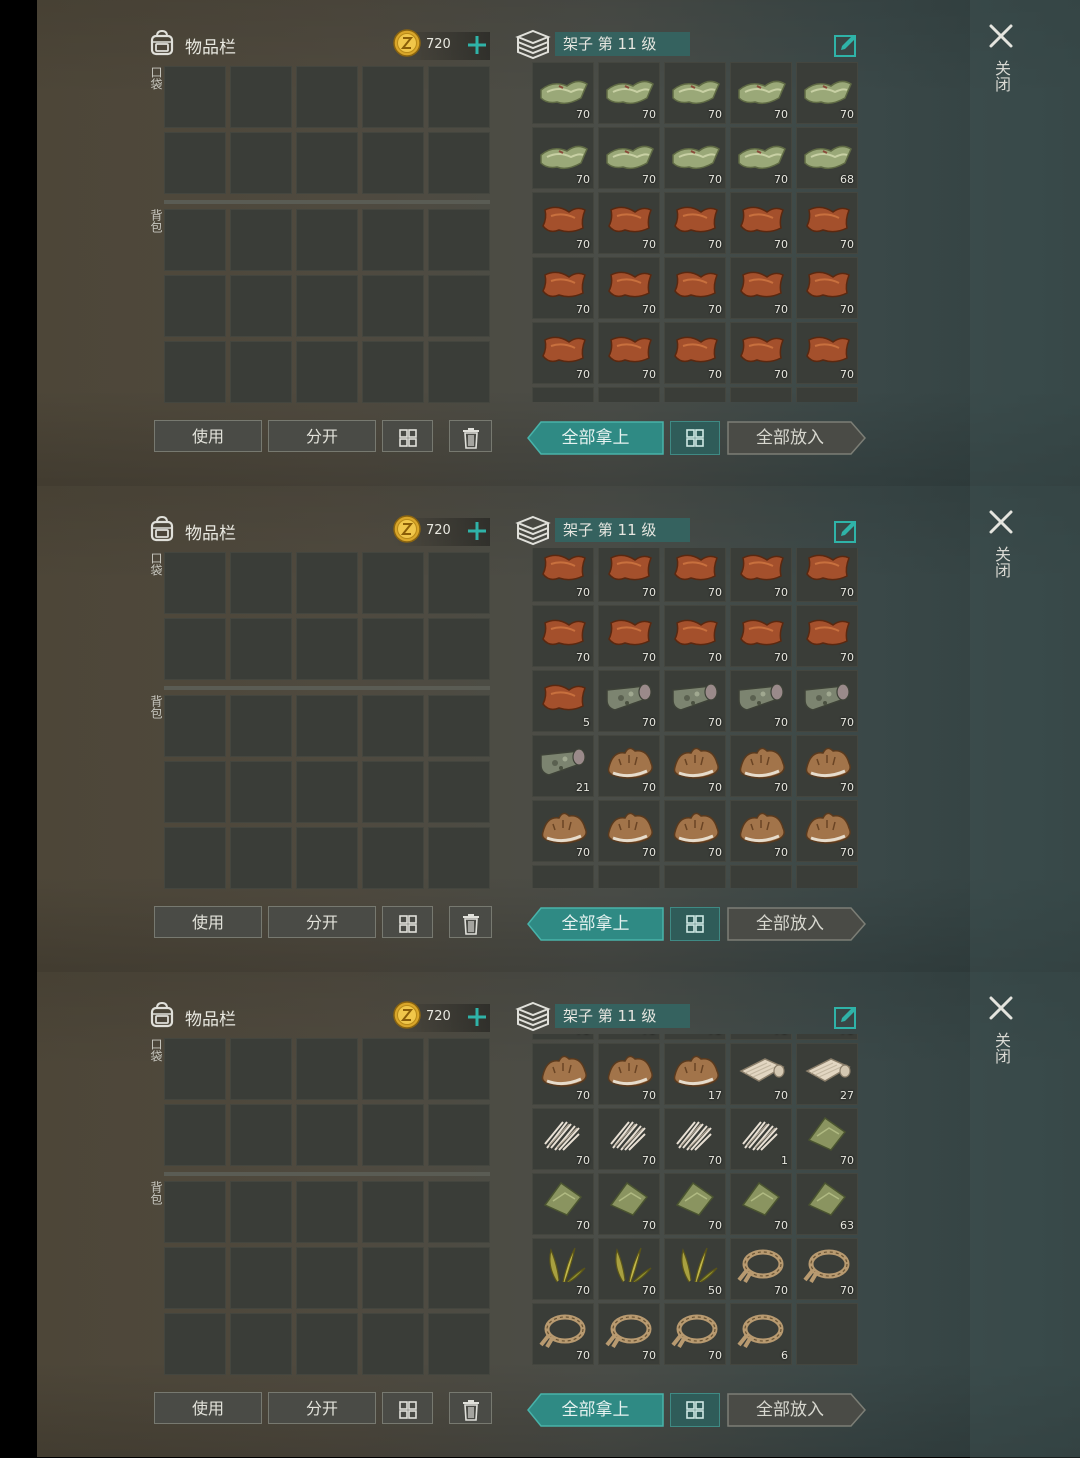 The height and width of the screenshot is (1458, 1080). What do you see at coordinates (797, 438) in the screenshot?
I see `put-all-button: 全部放入` at bounding box center [797, 438].